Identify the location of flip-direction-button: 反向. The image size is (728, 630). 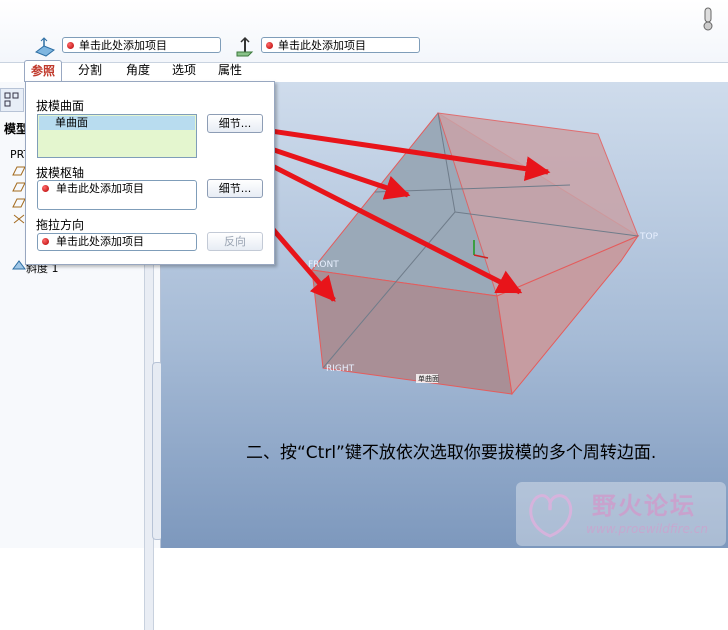
(235, 241).